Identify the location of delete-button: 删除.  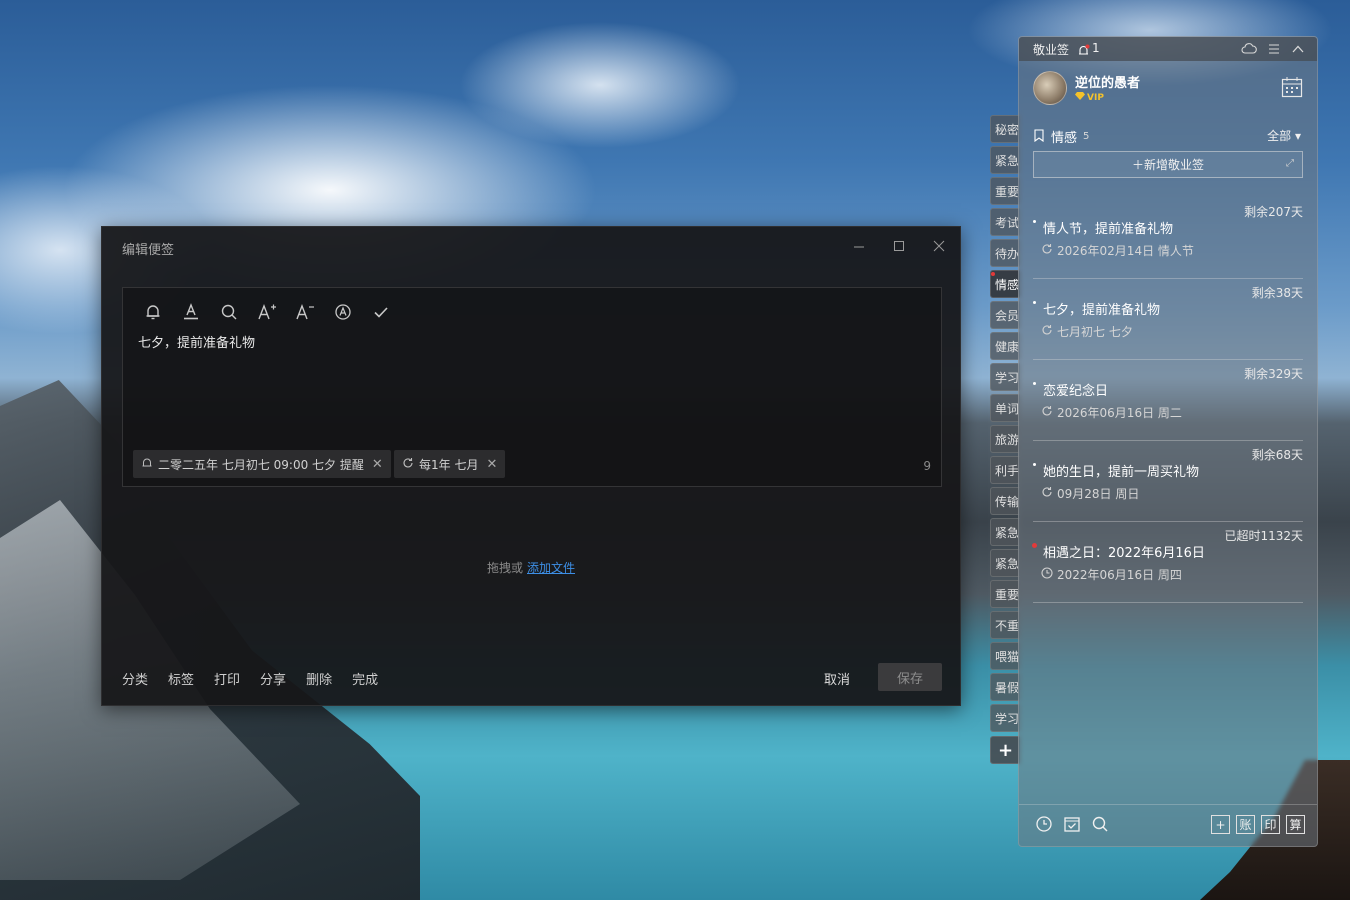
(319, 678).